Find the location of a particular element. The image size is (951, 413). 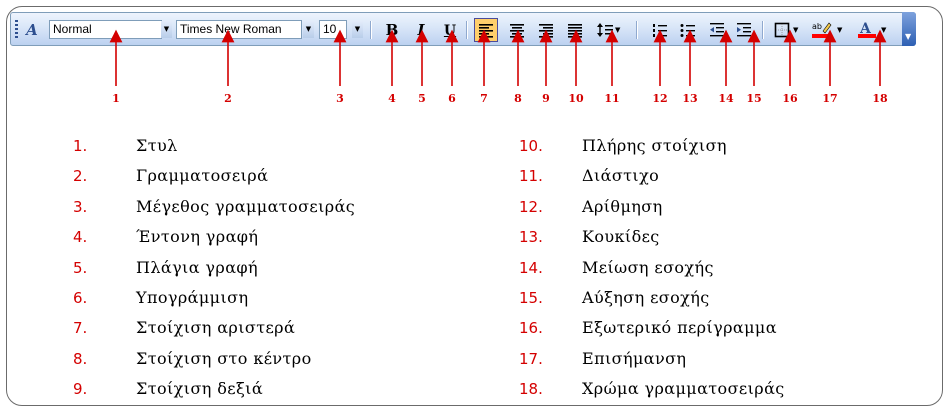

callout-number: 13 is located at coordinates (690, 98).